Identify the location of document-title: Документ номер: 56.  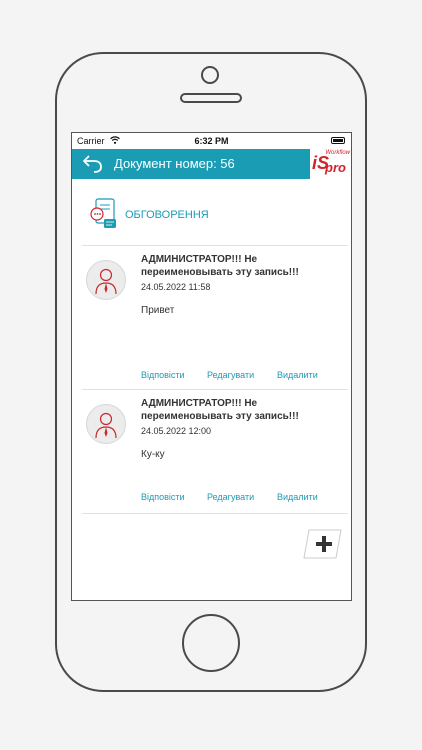
(174, 163).